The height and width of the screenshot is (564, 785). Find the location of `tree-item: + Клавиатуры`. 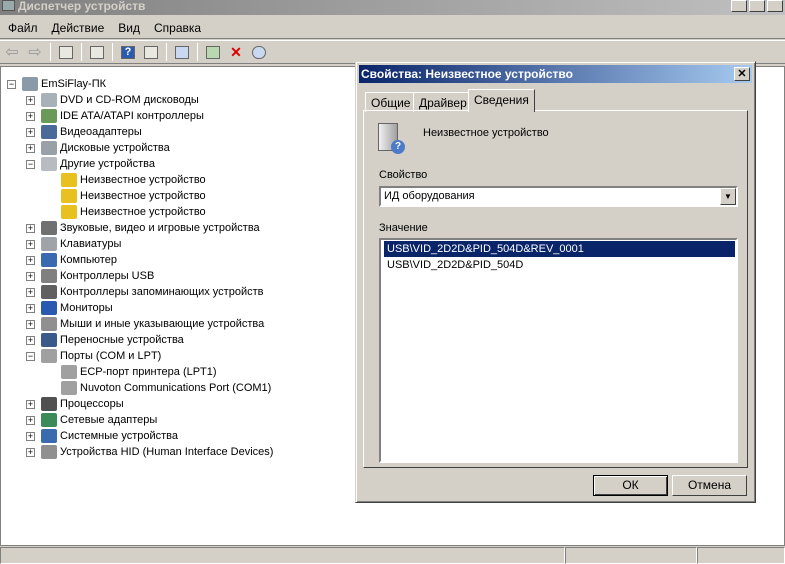

tree-item: + Клавиатуры is located at coordinates (73, 244).